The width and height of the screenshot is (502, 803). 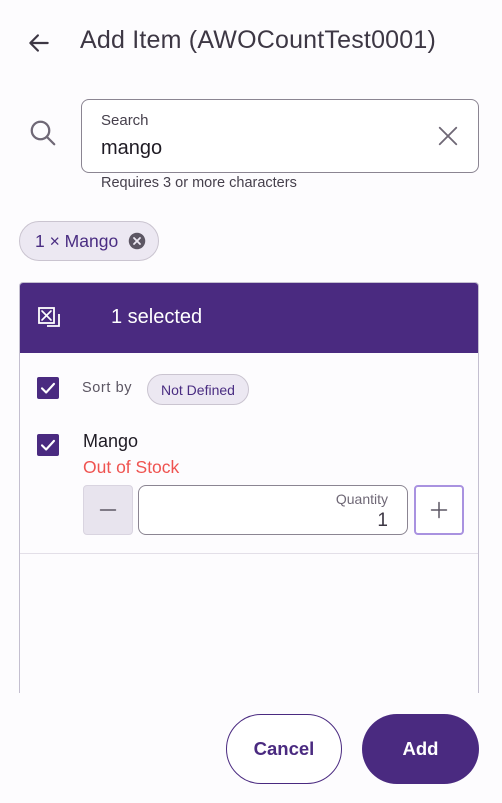 I want to click on clear-search-button, so click(x=448, y=136).